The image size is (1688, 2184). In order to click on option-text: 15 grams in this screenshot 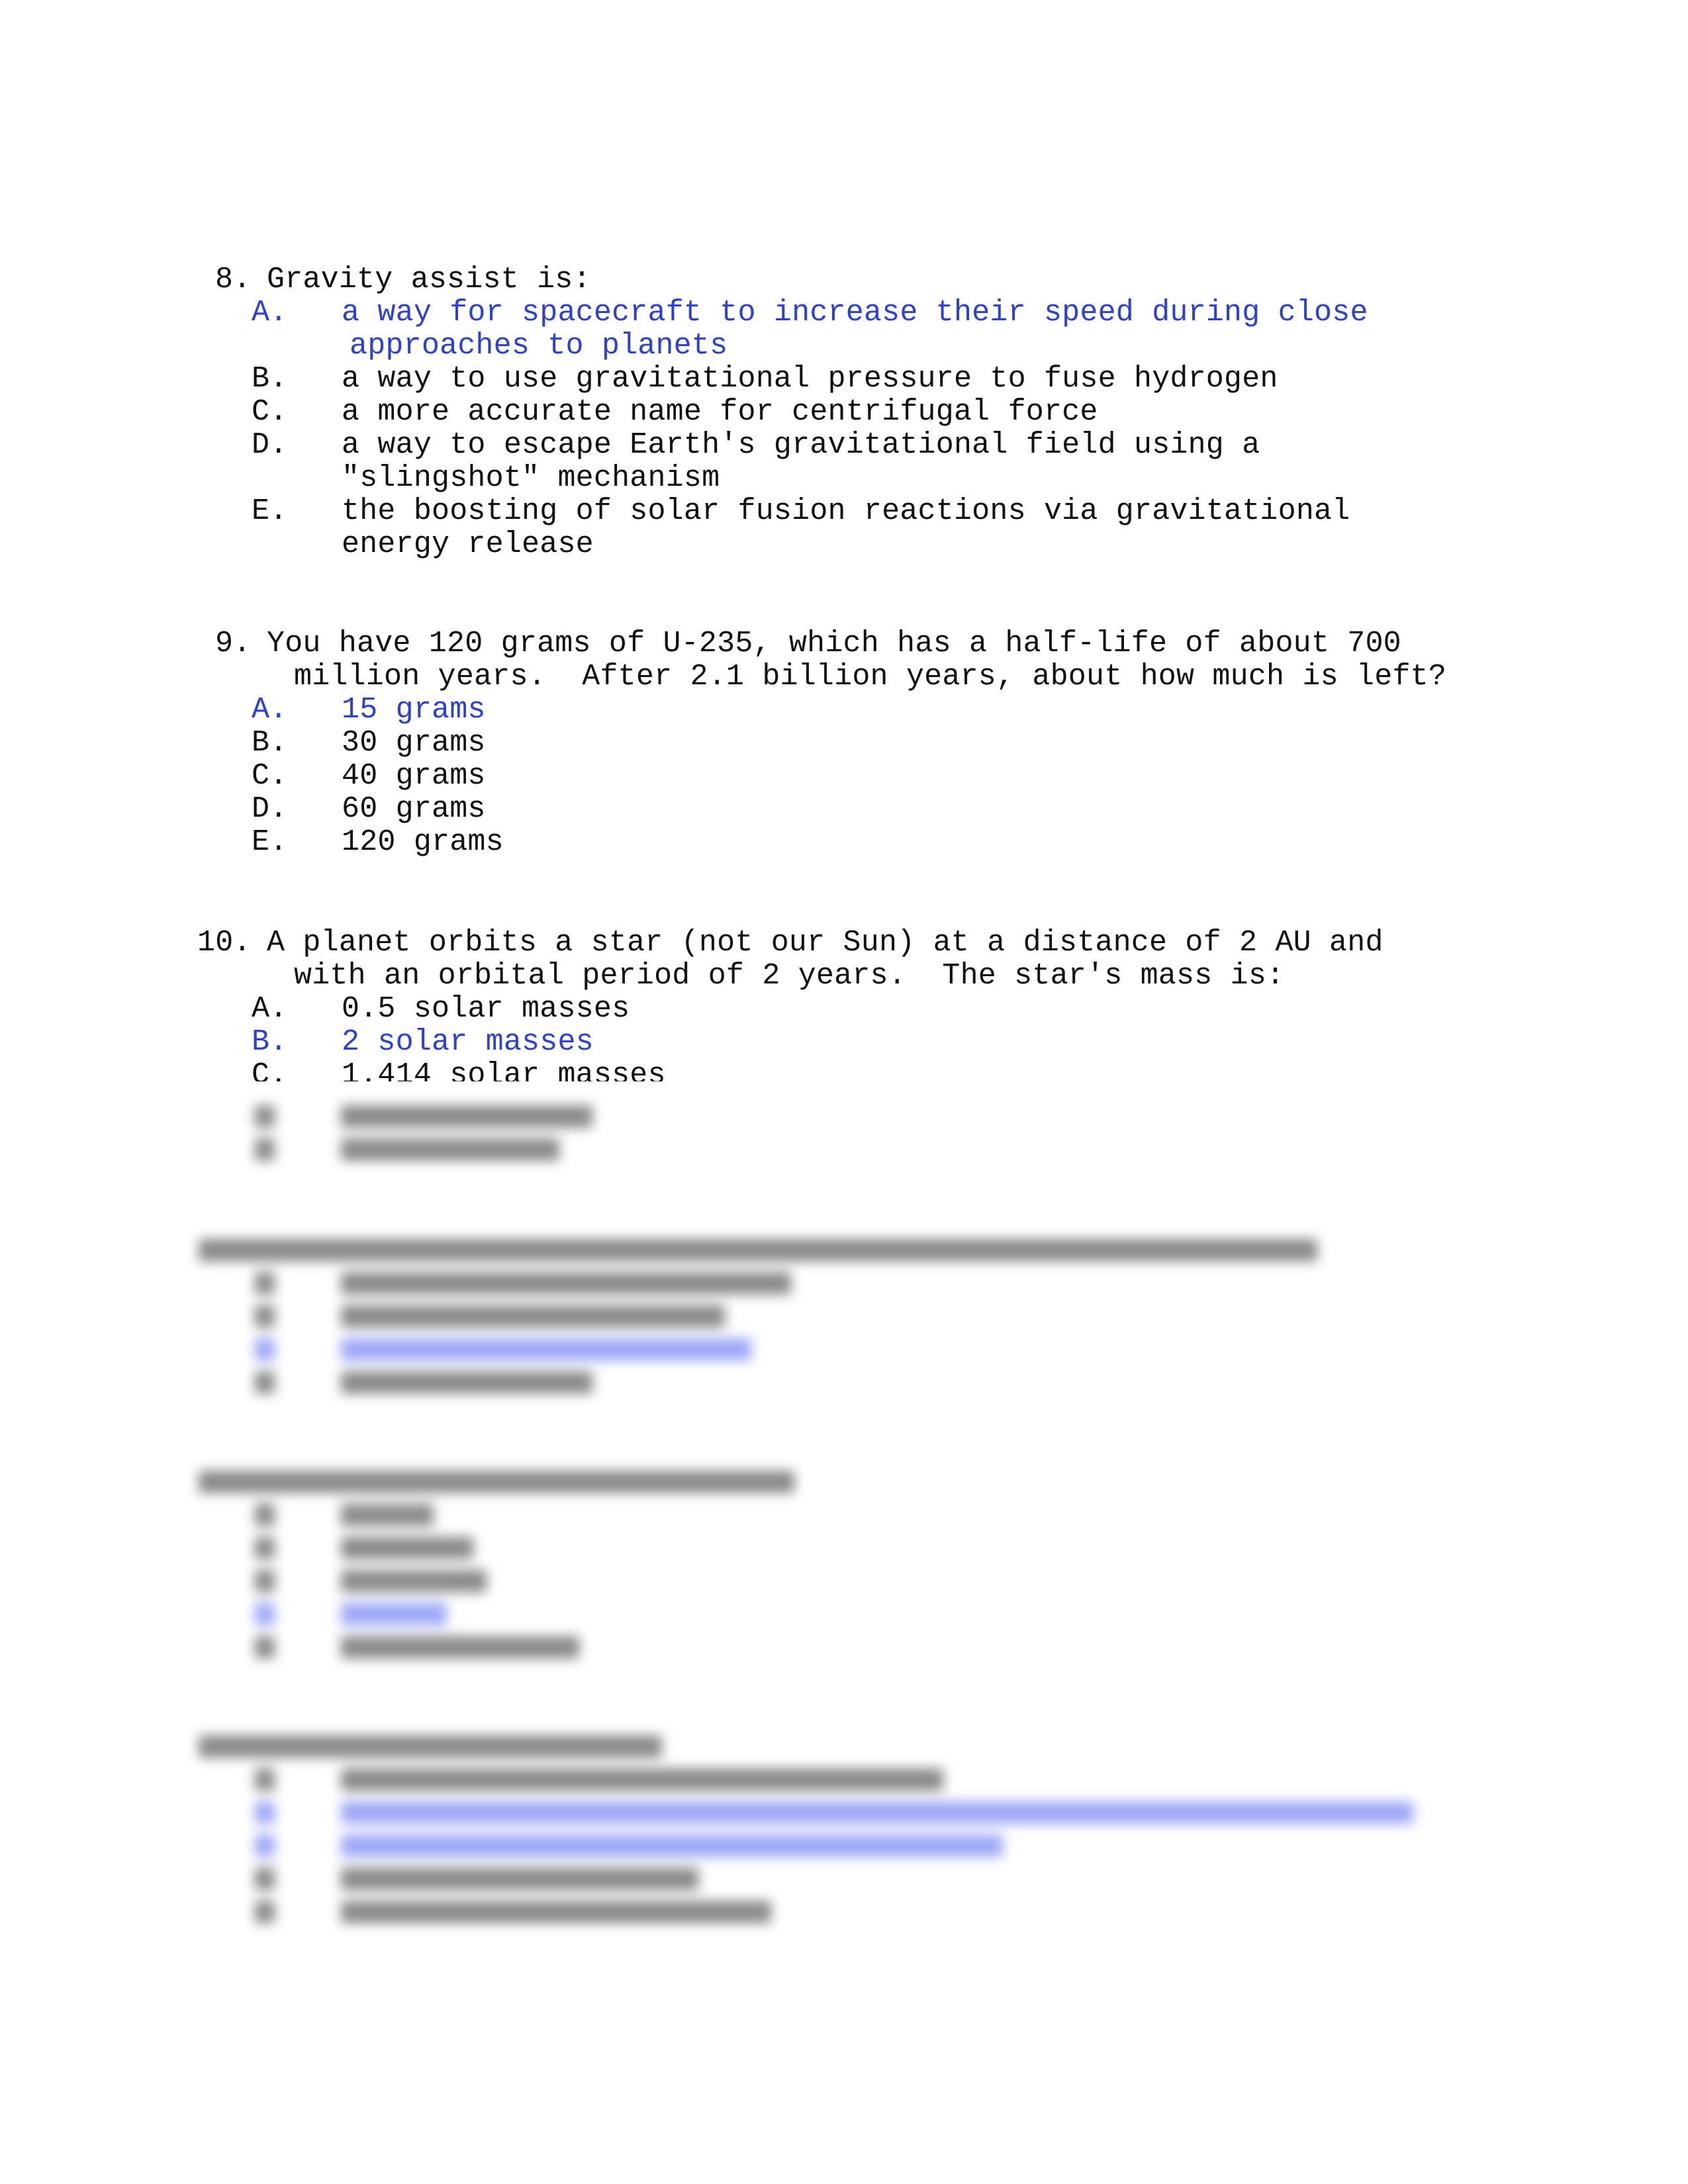, I will do `click(414, 710)`.